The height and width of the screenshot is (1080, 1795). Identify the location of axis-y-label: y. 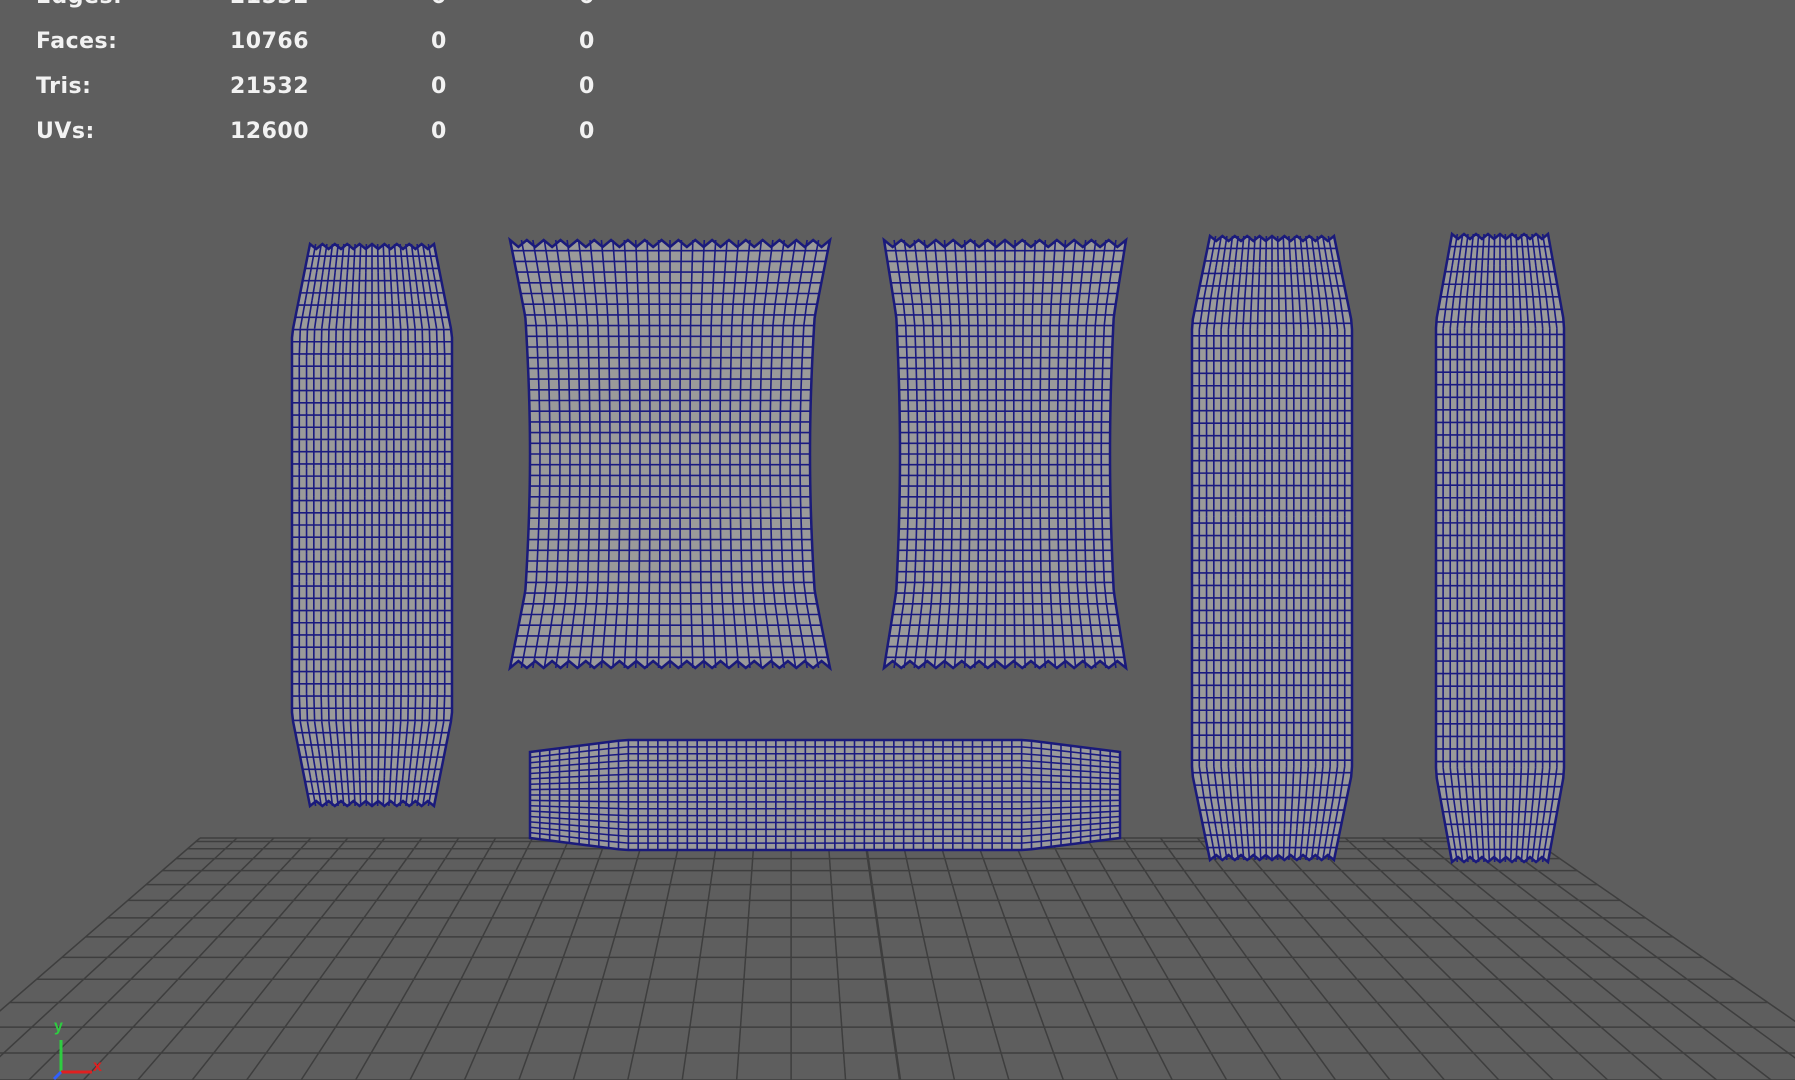
(58, 1026).